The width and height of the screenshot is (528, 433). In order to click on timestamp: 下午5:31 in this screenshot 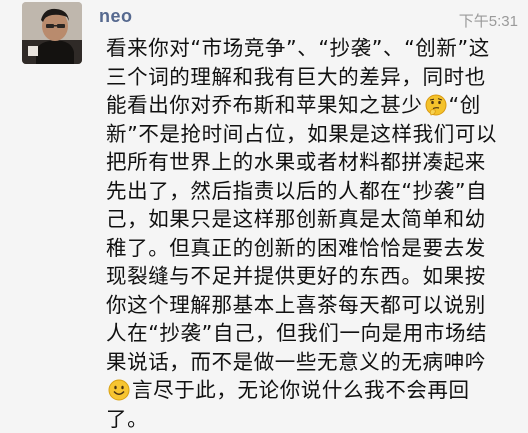, I will do `click(488, 20)`.